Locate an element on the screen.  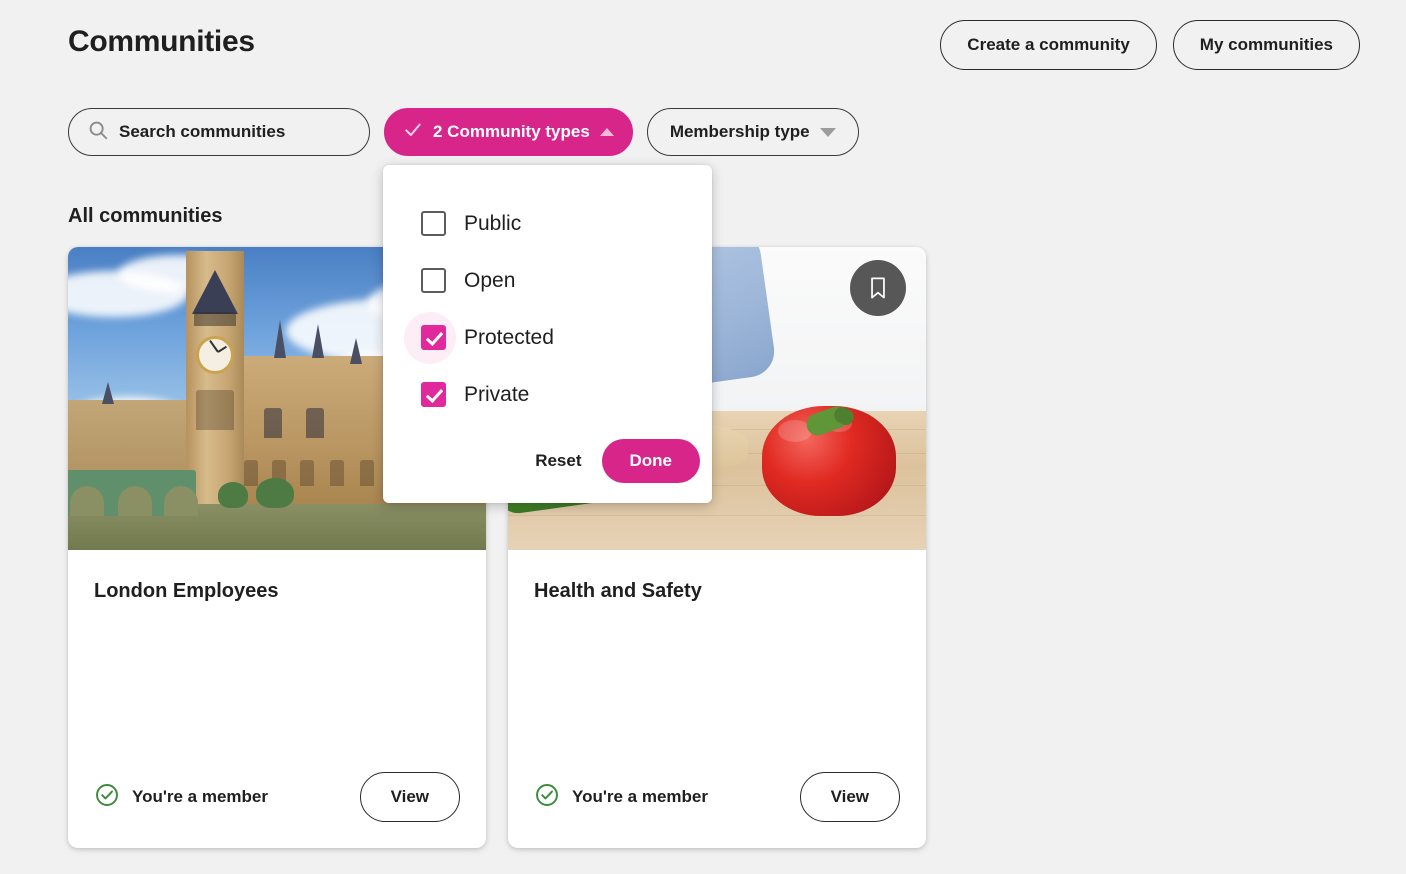
header-actions: Create a community My communities is located at coordinates (1150, 45).